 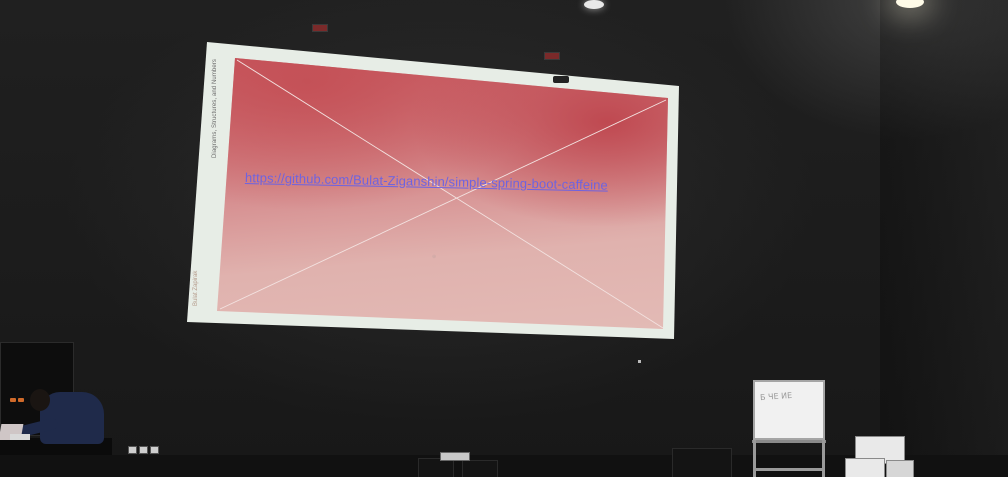 I want to click on whiteboard-tray, so click(x=789, y=441).